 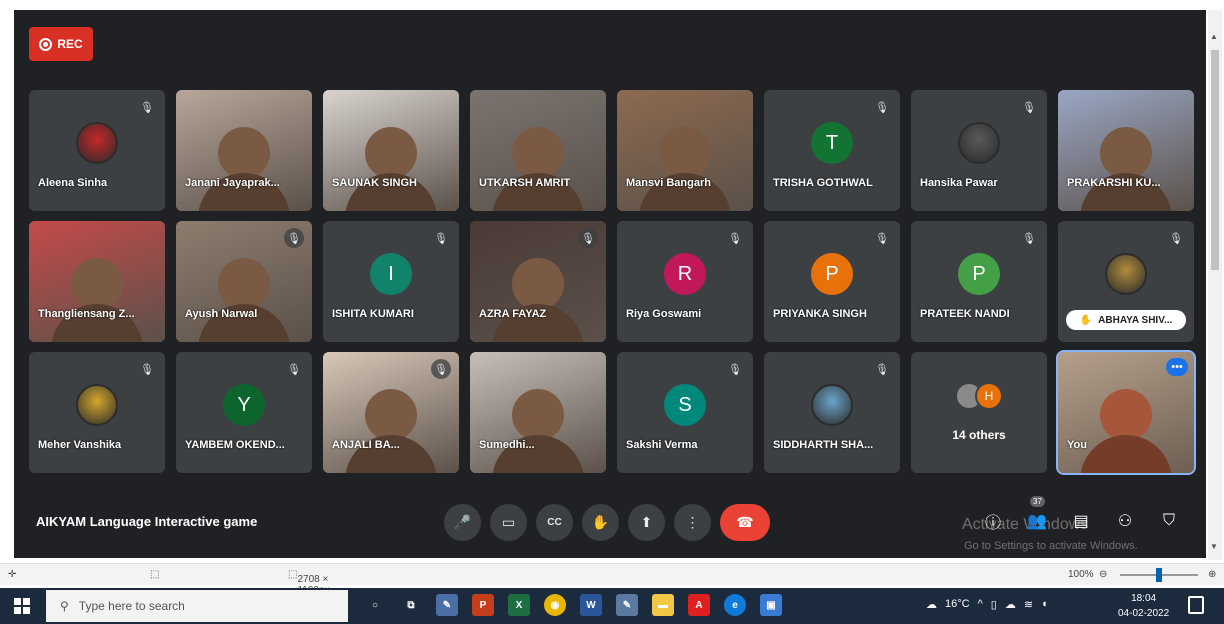 What do you see at coordinates (979, 281) in the screenshot?
I see `participant-tile: P 🎙 PRATEEK NANDI` at bounding box center [979, 281].